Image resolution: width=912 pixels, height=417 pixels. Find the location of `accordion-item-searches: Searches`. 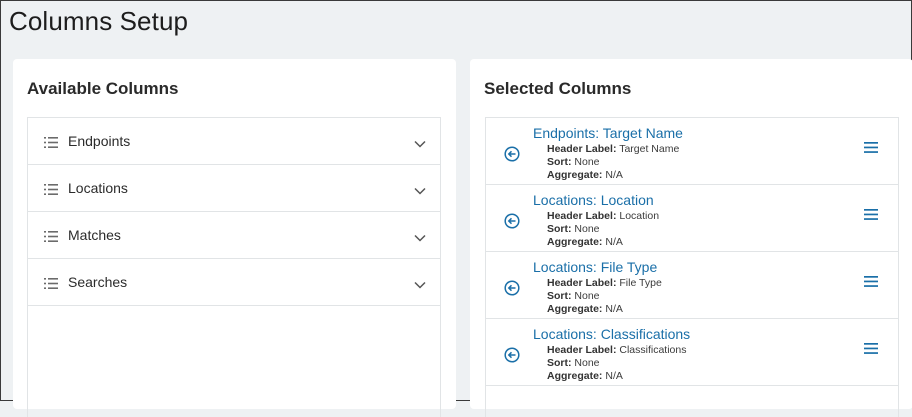

accordion-item-searches: Searches is located at coordinates (234, 282).